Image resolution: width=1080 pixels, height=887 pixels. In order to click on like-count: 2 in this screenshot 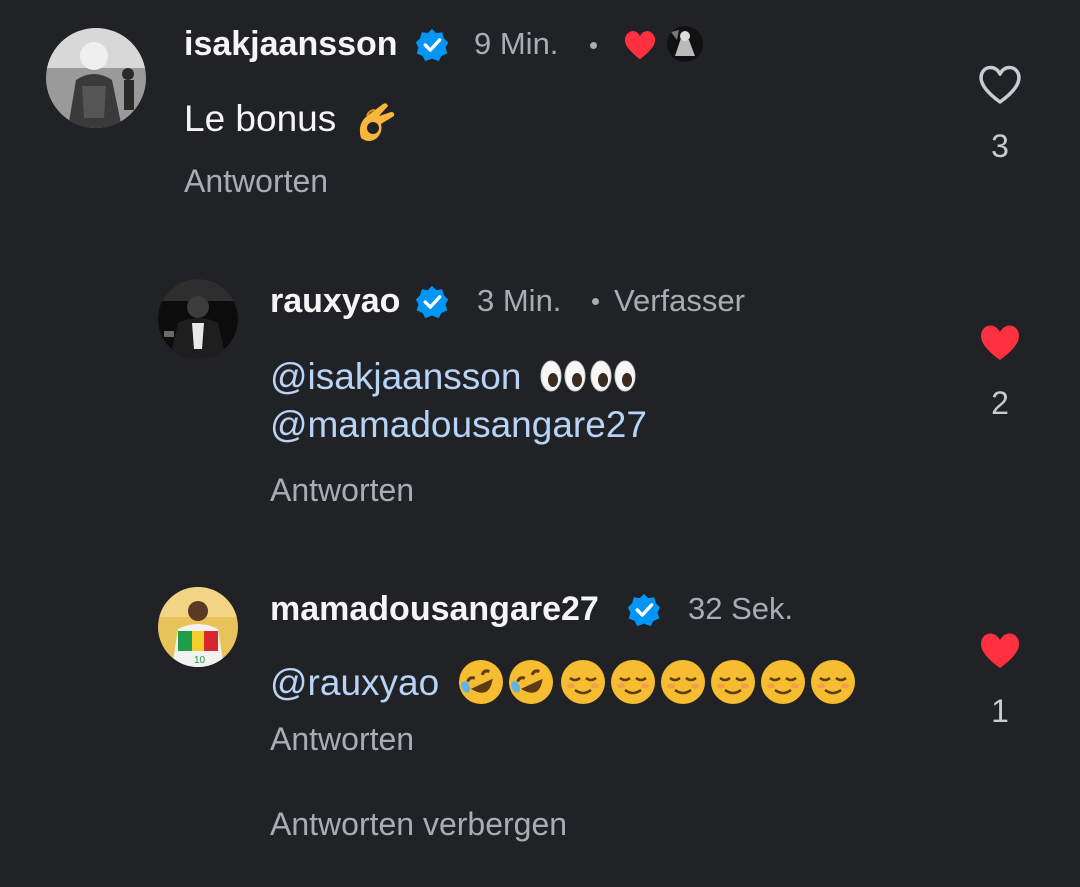, I will do `click(1000, 403)`.